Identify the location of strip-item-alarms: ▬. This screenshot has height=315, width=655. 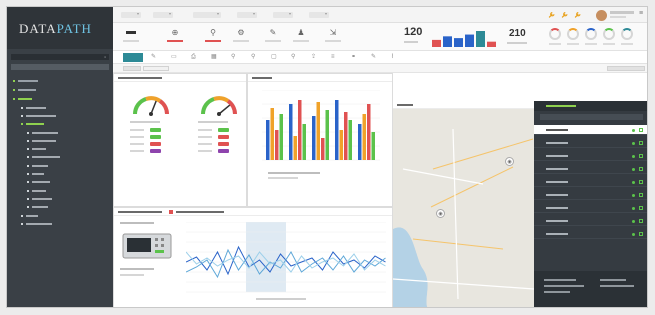
(131, 37).